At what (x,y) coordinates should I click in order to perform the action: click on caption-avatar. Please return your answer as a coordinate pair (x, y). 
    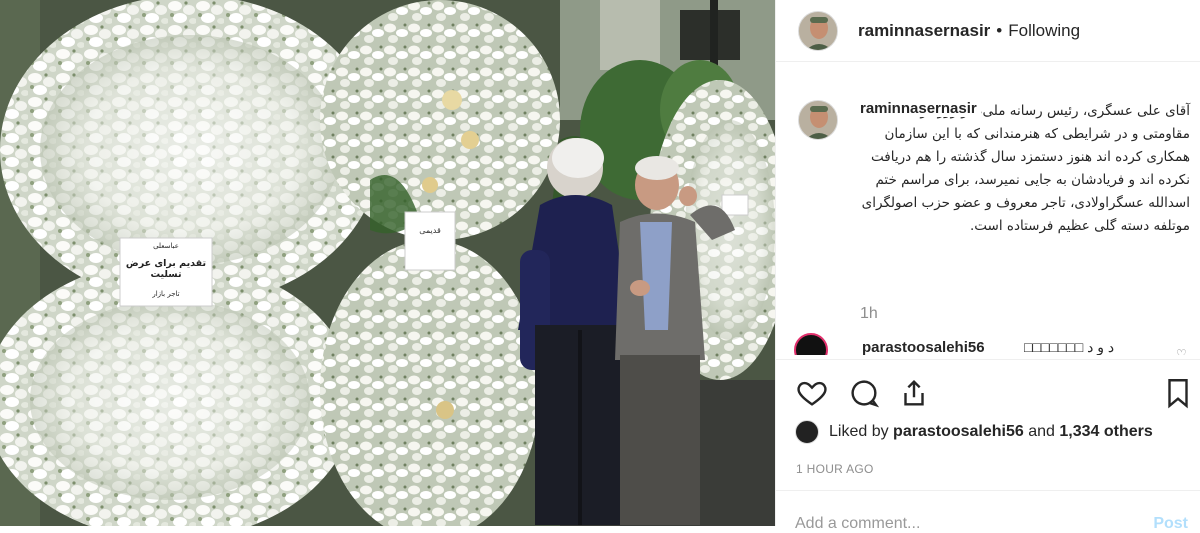
    Looking at the image, I should click on (818, 120).